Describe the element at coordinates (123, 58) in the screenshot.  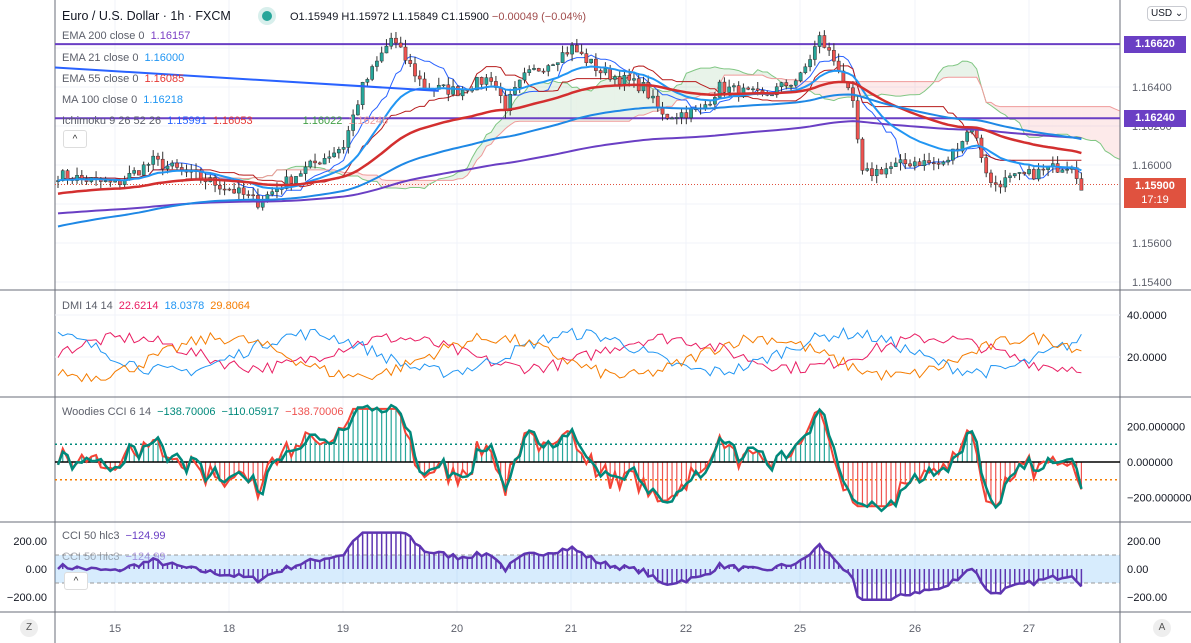
I see `legend-ema21: EMA 21 close 0 1.16000` at that location.